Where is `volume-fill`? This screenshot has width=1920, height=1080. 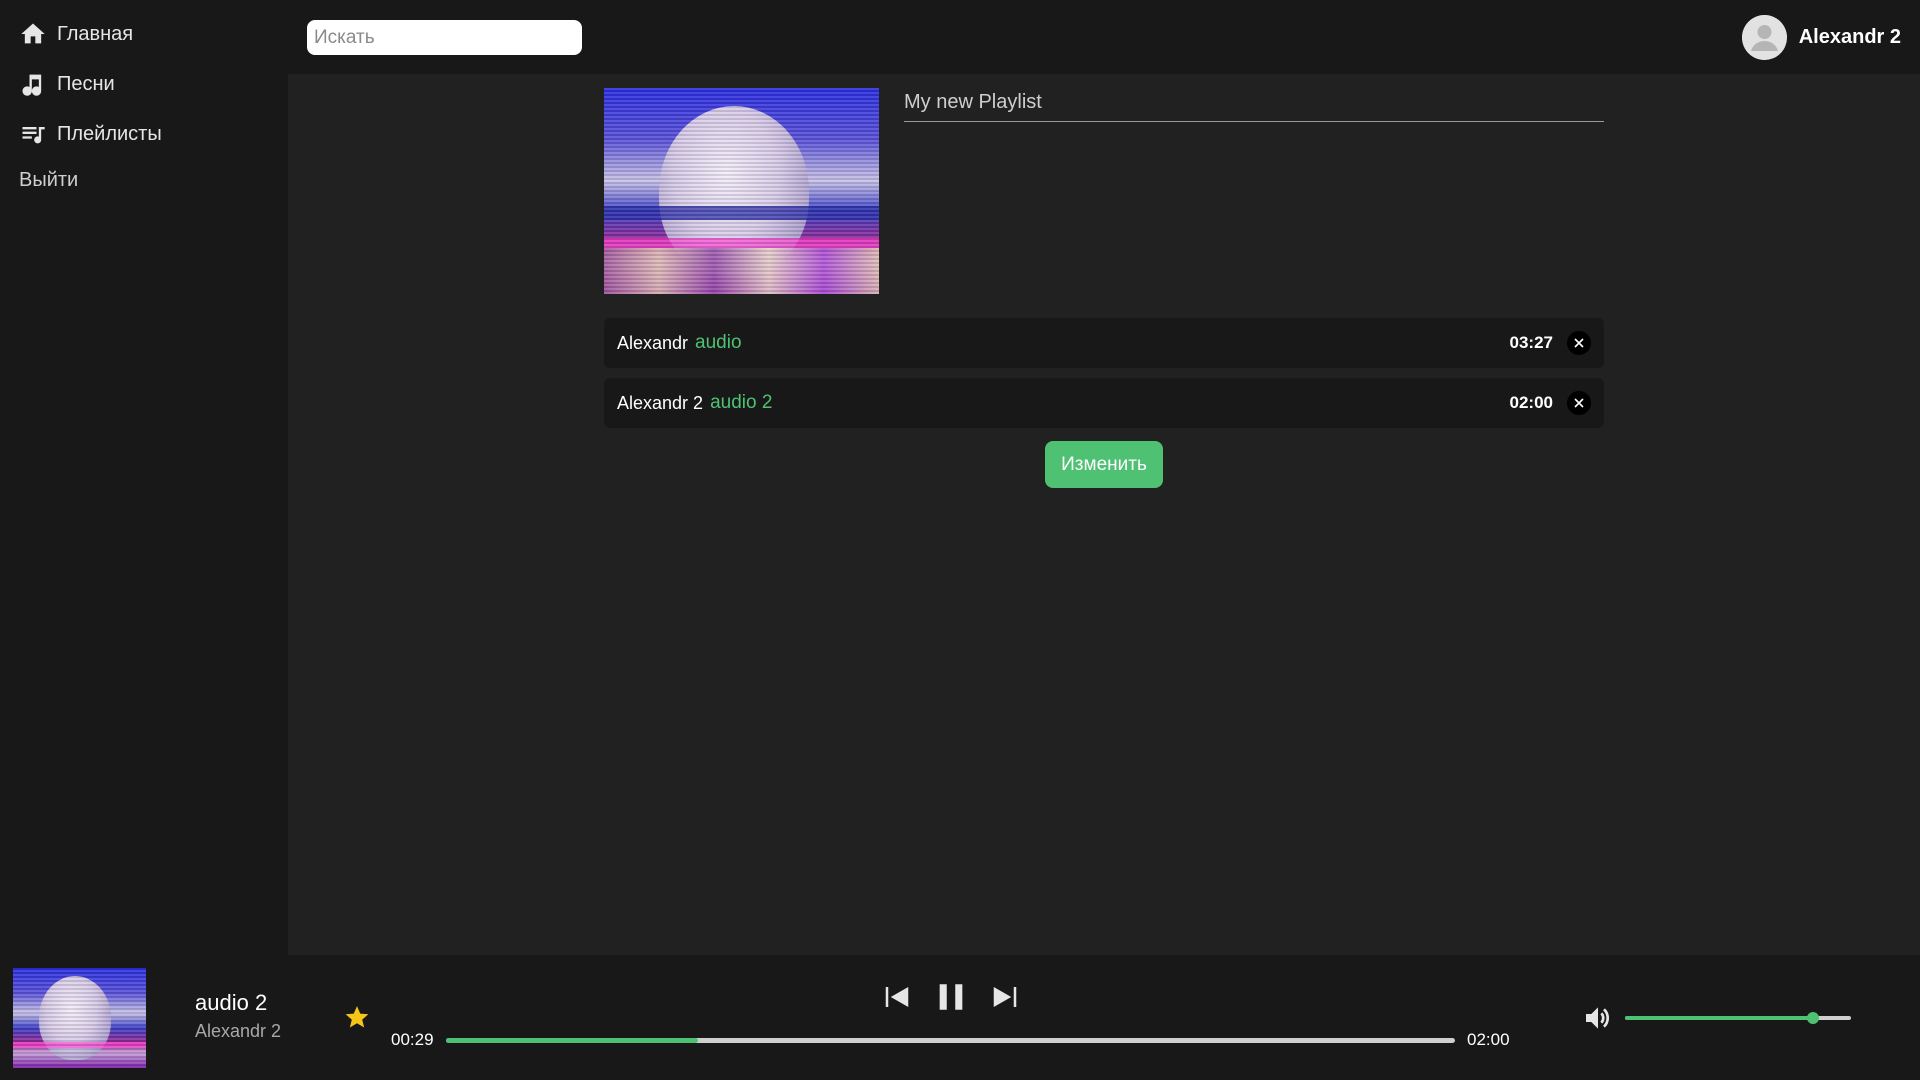
volume-fill is located at coordinates (1719, 1018).